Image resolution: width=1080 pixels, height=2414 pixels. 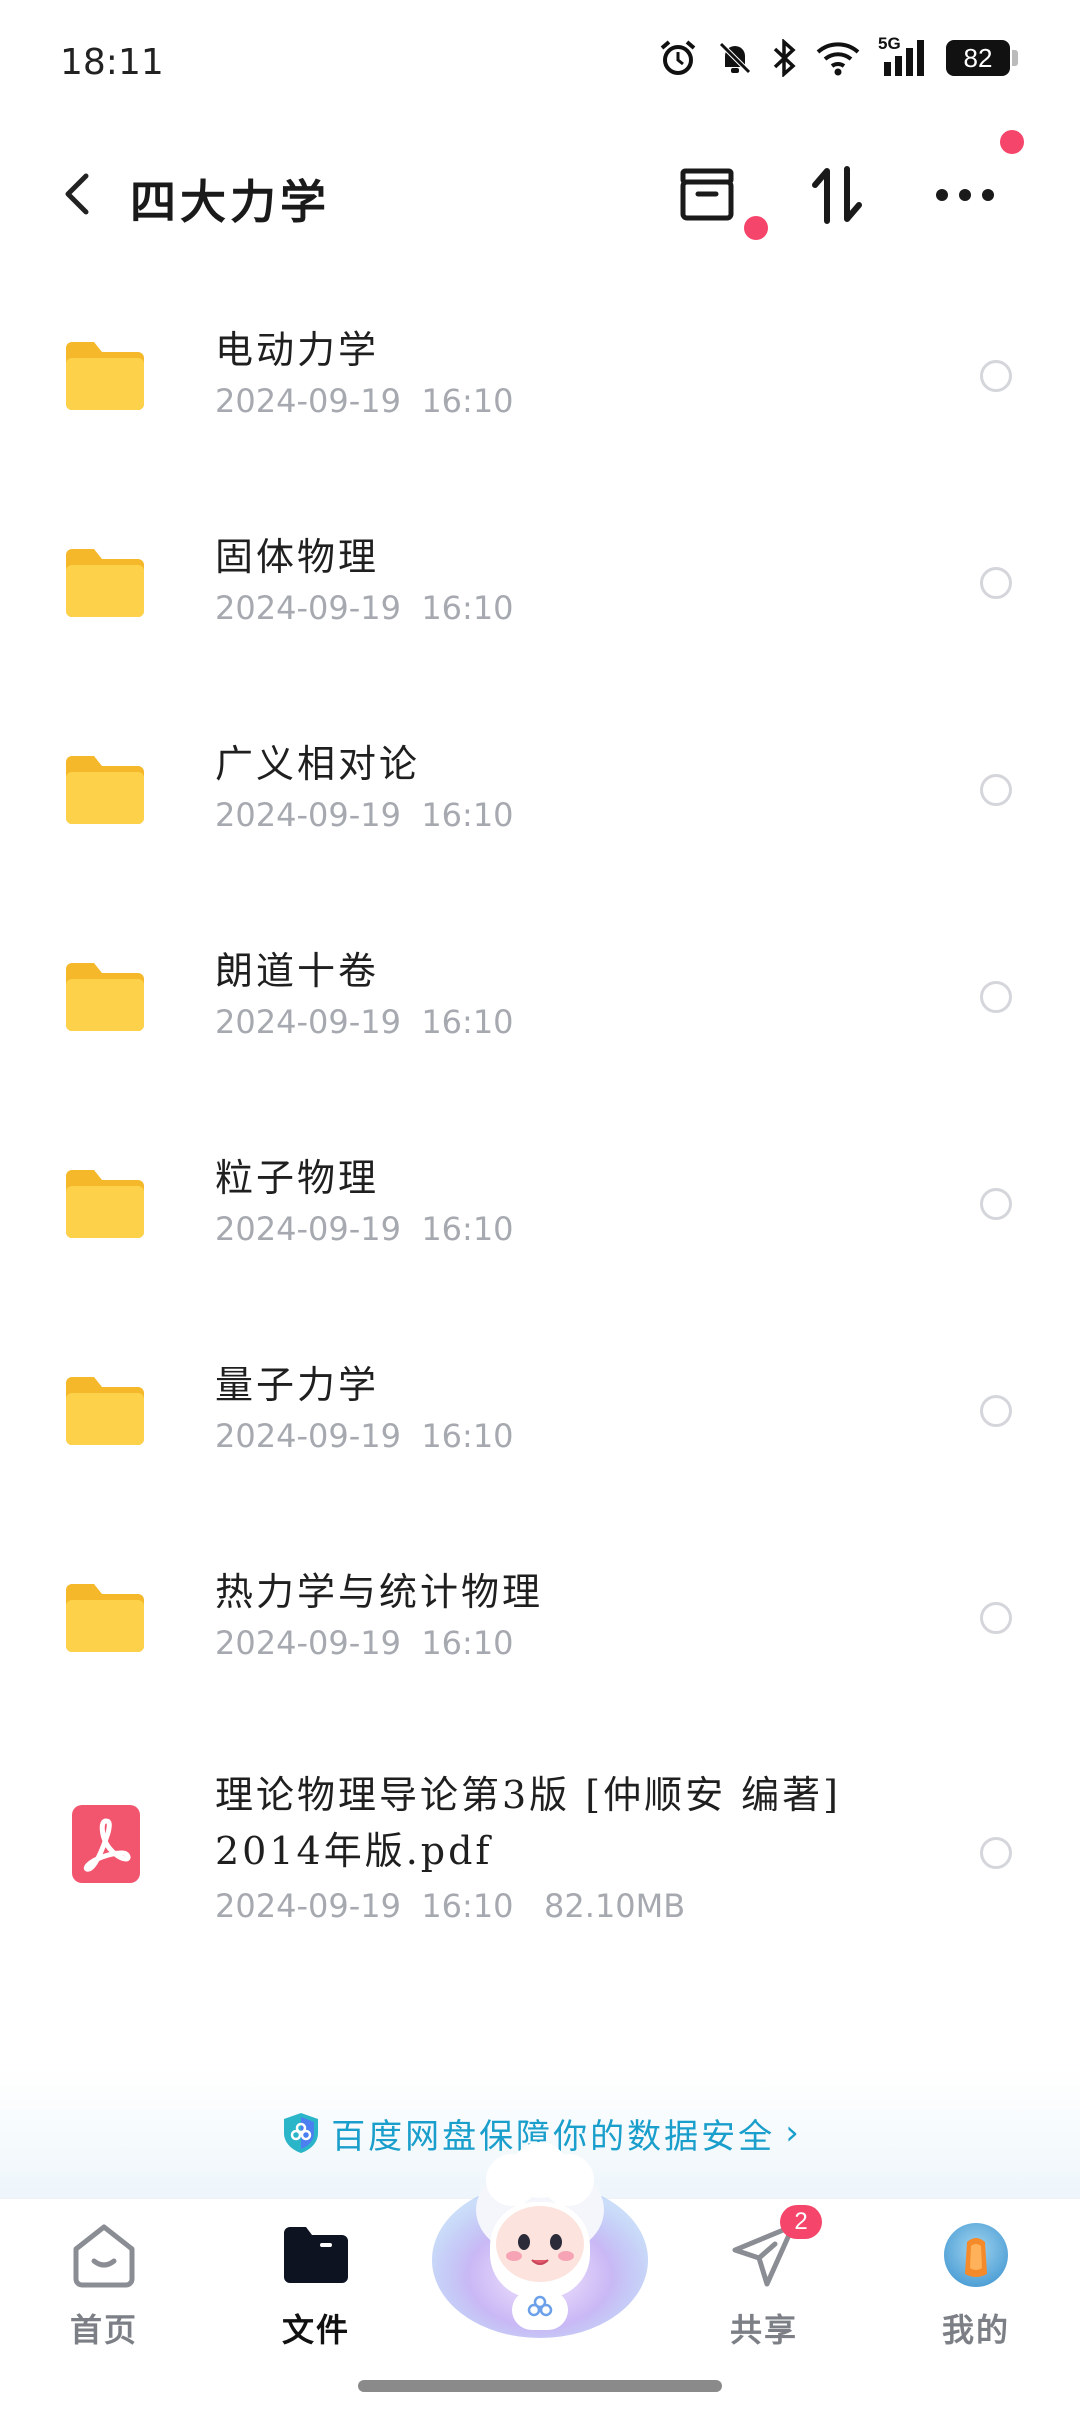 I want to click on more-options-button, so click(x=965, y=195).